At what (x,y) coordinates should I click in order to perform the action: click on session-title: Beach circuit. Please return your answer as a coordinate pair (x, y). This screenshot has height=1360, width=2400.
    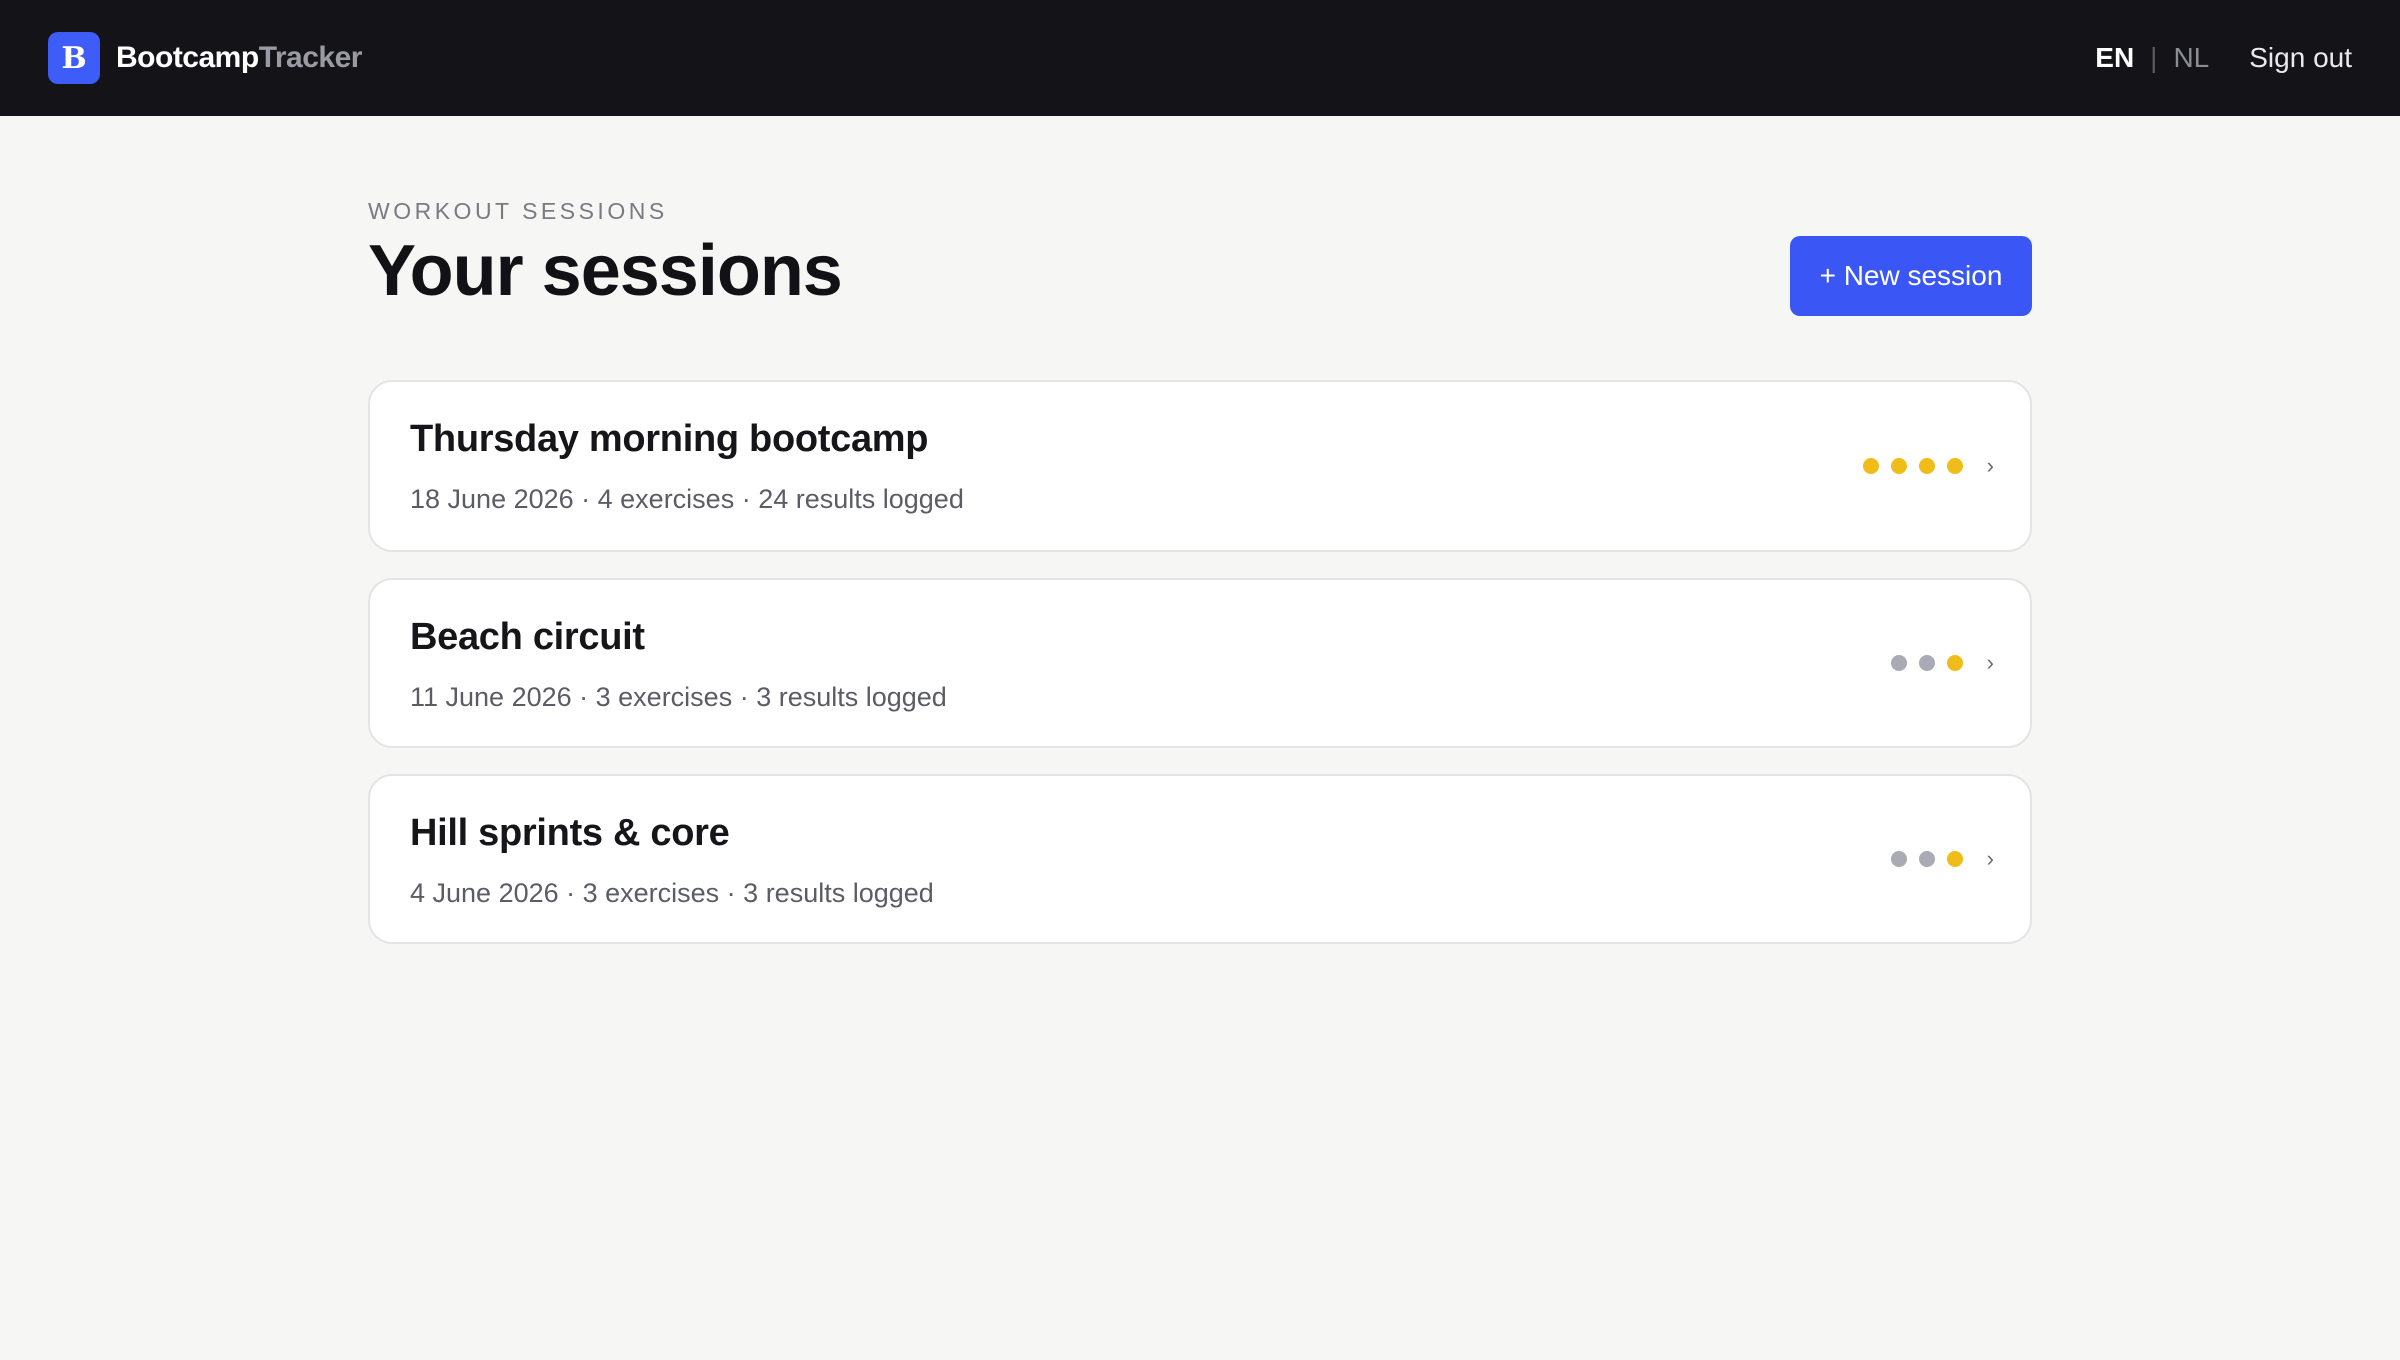
    Looking at the image, I should click on (527, 637).